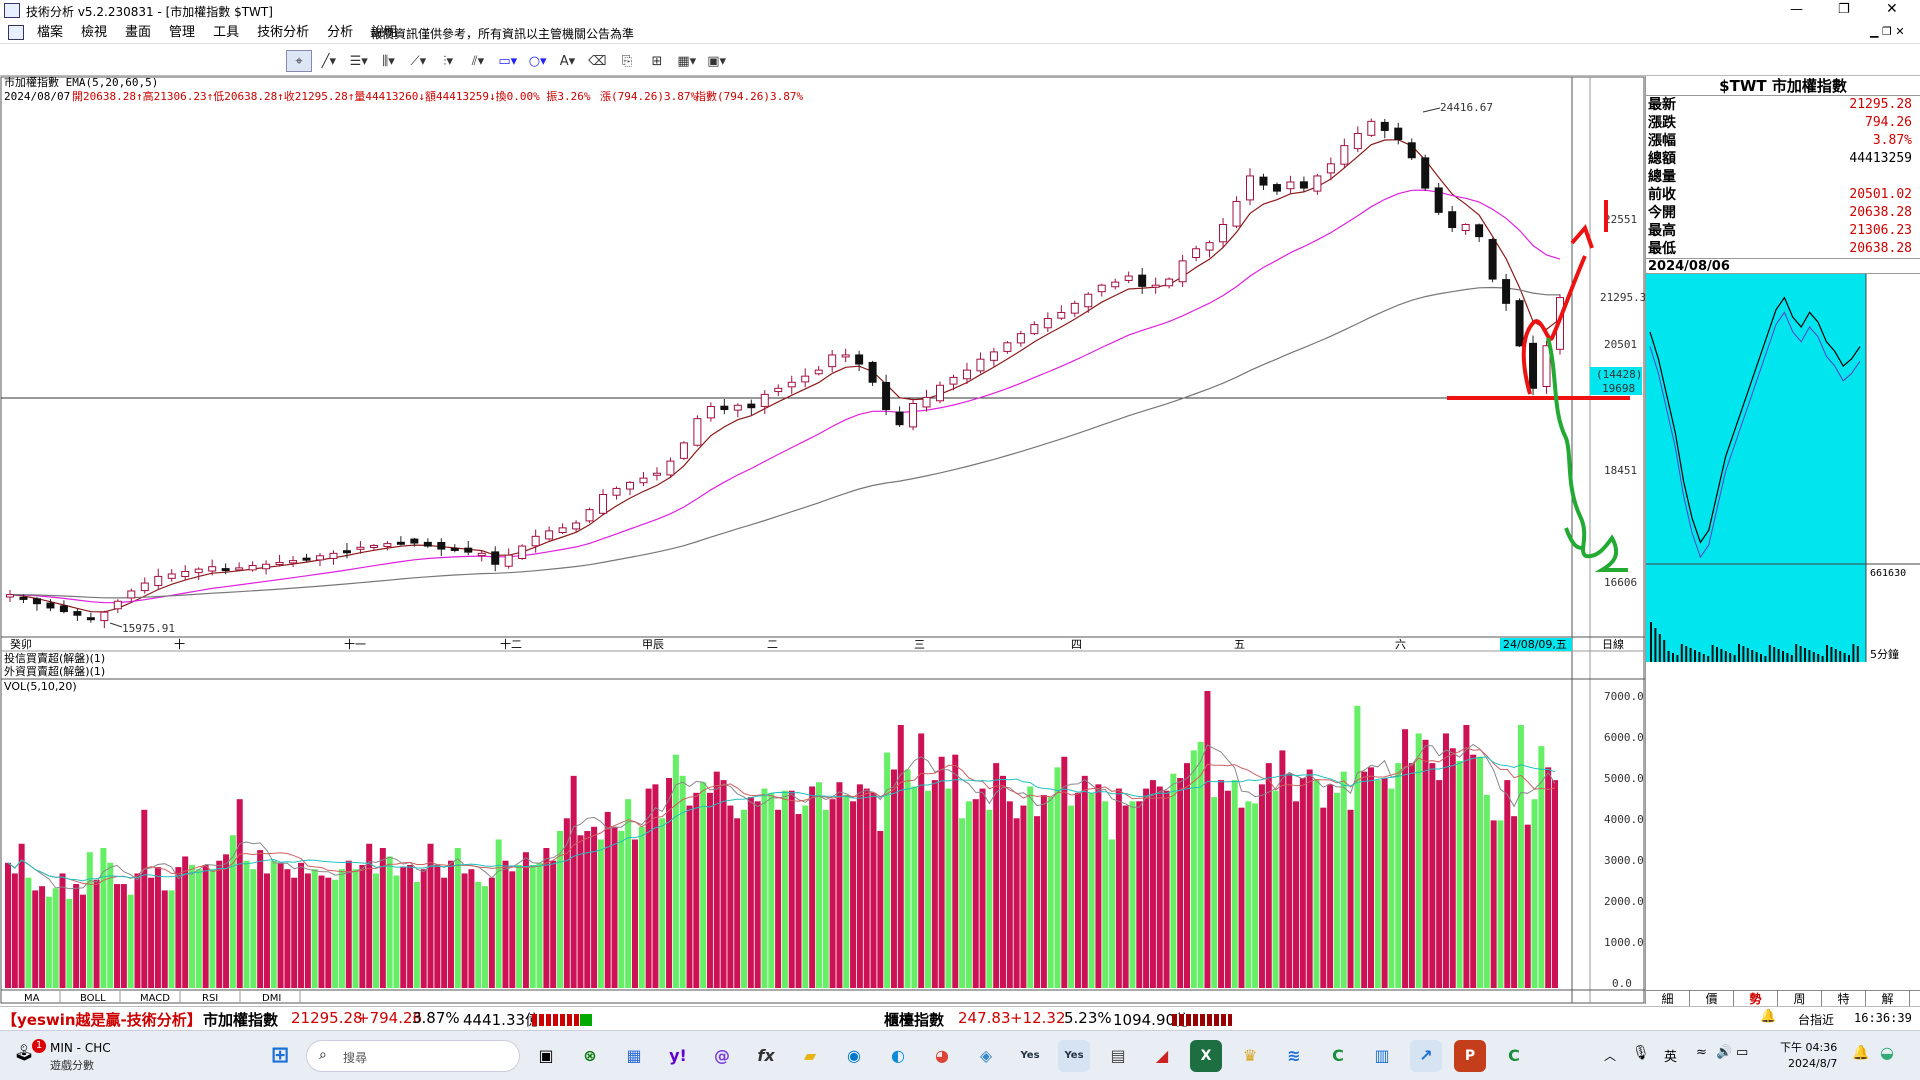  Describe the element at coordinates (942, 1056) in the screenshot. I see `chrome-icon: ◕` at that location.